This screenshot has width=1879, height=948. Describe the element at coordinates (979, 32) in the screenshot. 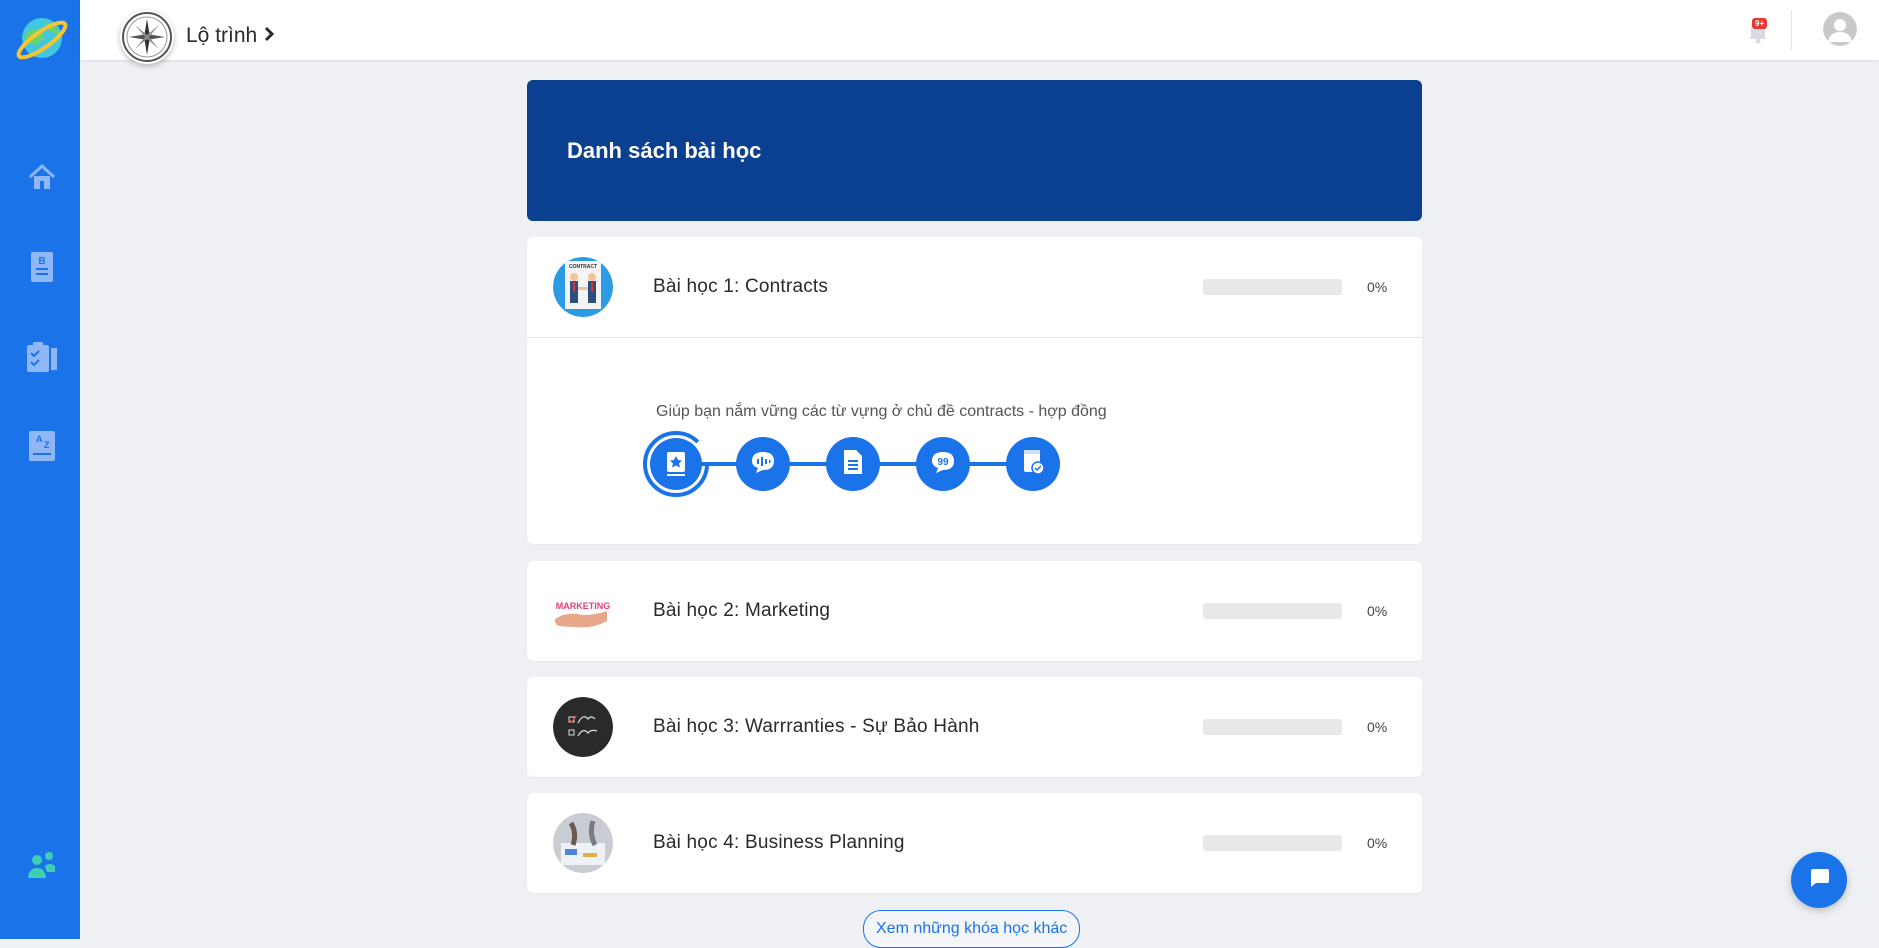

I see `top-header: Lộ trình 9+` at that location.